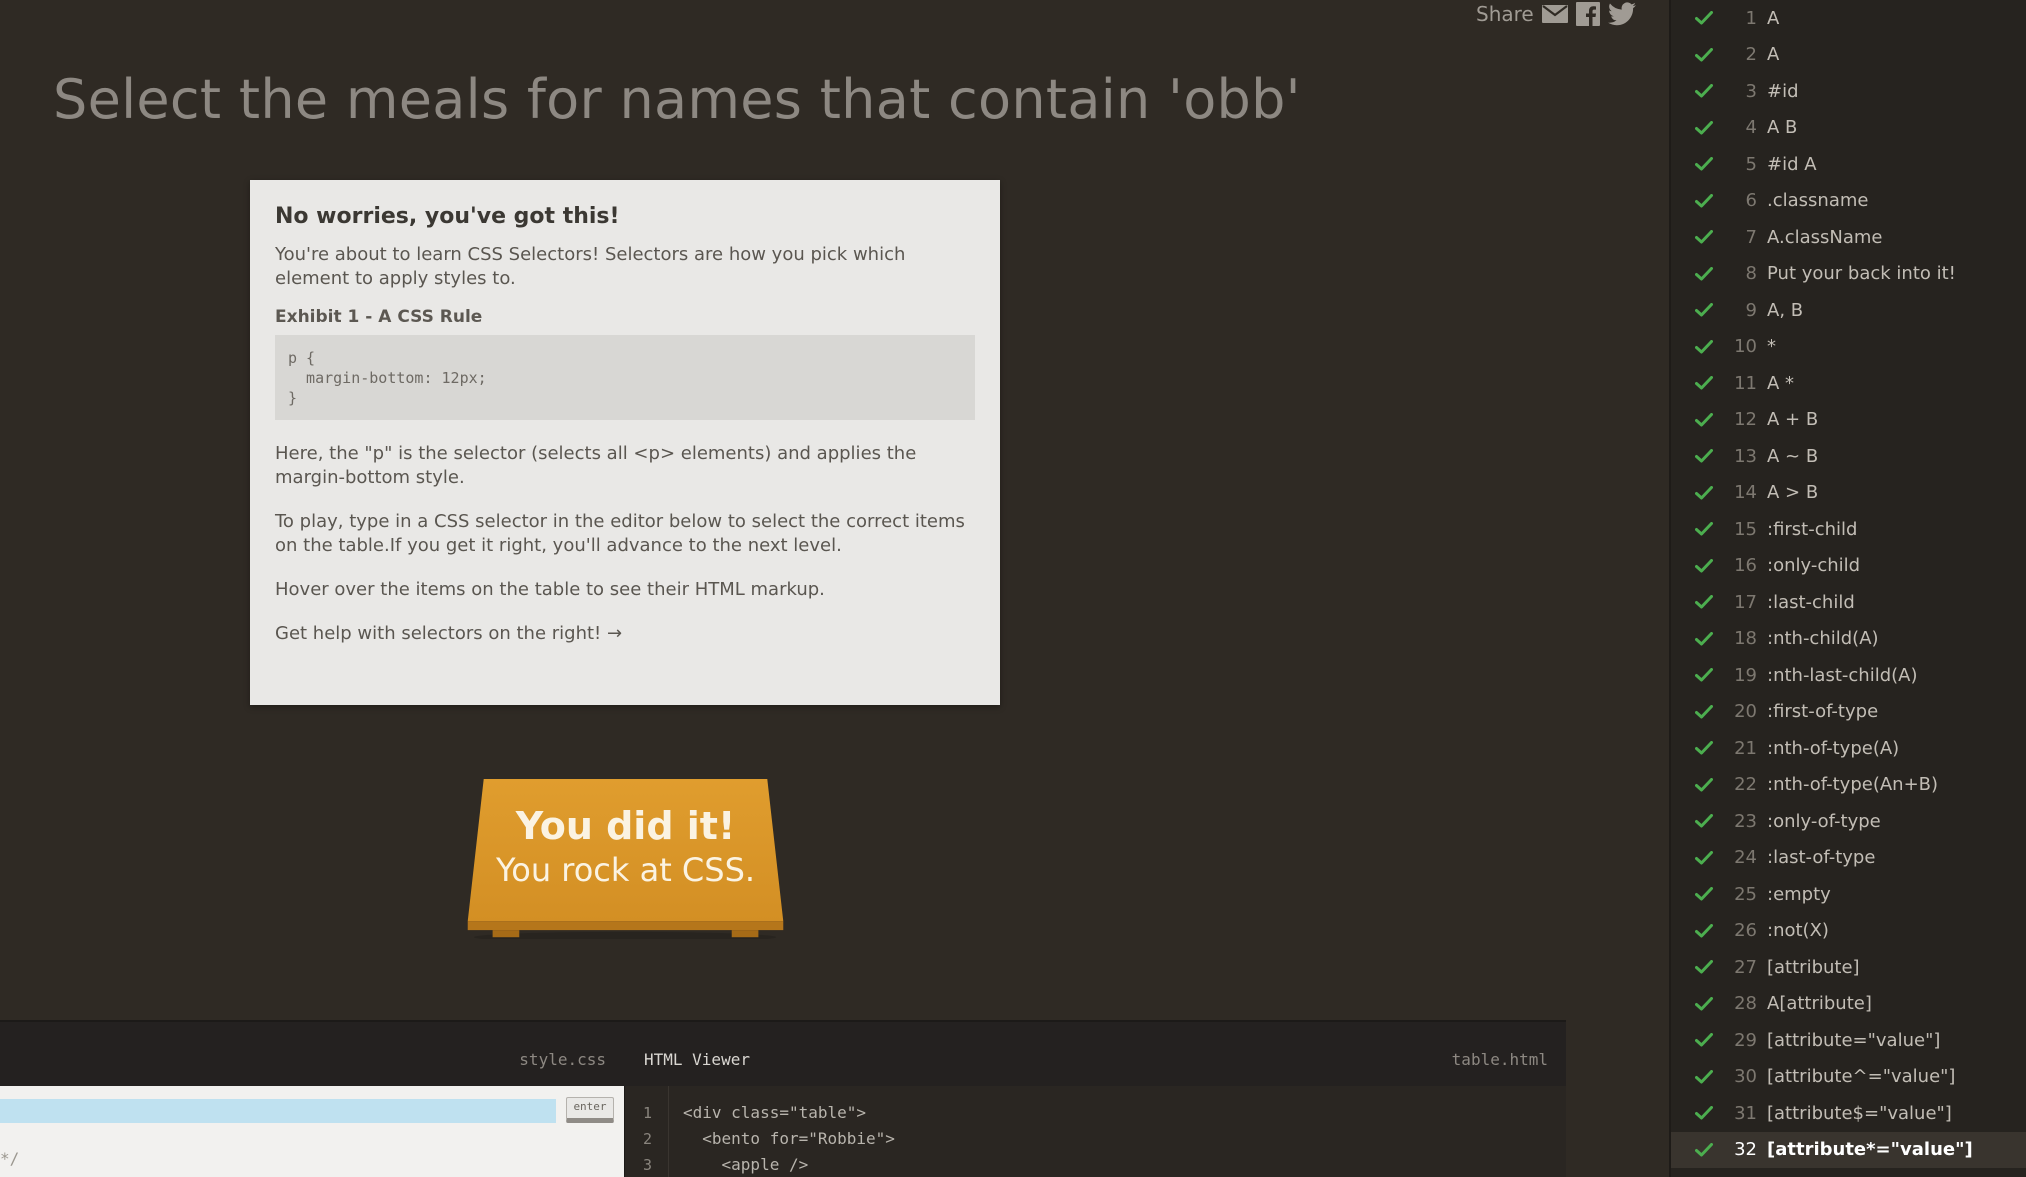 This screenshot has height=1177, width=2026. I want to click on line-numbers: 1 2 3, so click(647, 1131).